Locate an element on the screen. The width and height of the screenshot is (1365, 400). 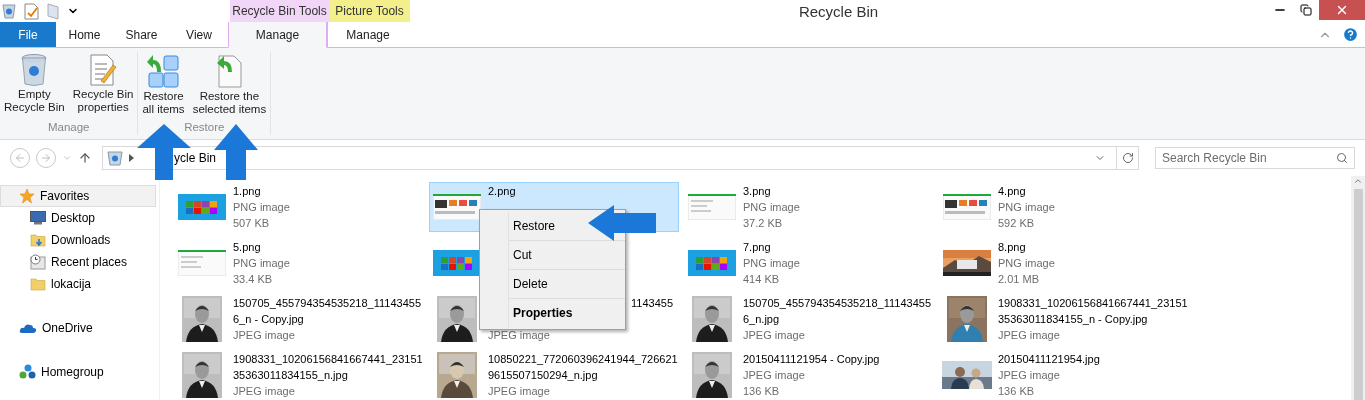
file-name: 8.png is located at coordinates (1012, 247).